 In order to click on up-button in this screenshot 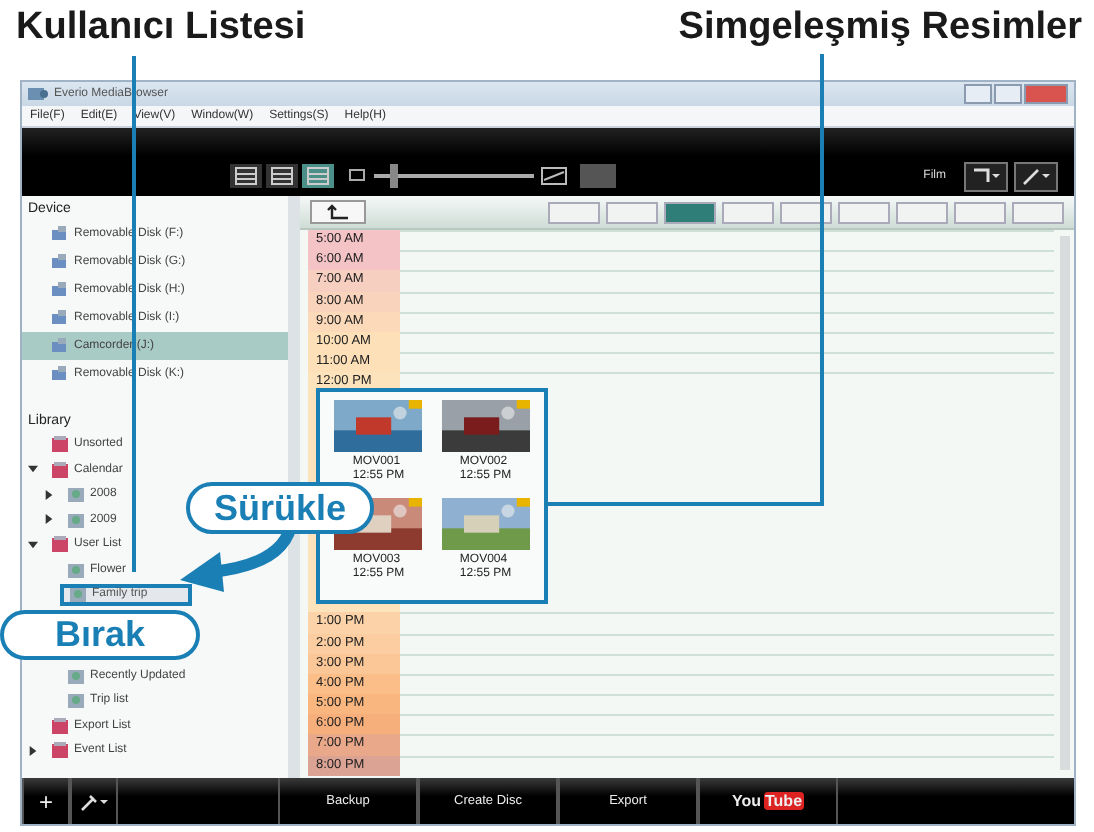, I will do `click(338, 212)`.